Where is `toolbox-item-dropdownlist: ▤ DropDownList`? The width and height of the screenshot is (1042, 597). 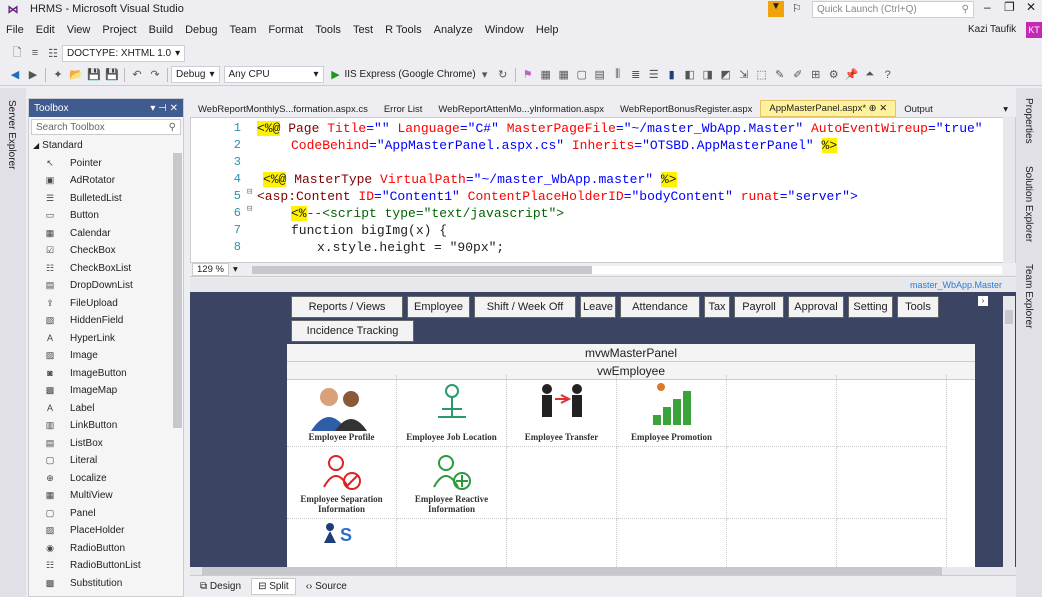
toolbox-item-dropdownlist: ▤ DropDownList is located at coordinates (106, 286).